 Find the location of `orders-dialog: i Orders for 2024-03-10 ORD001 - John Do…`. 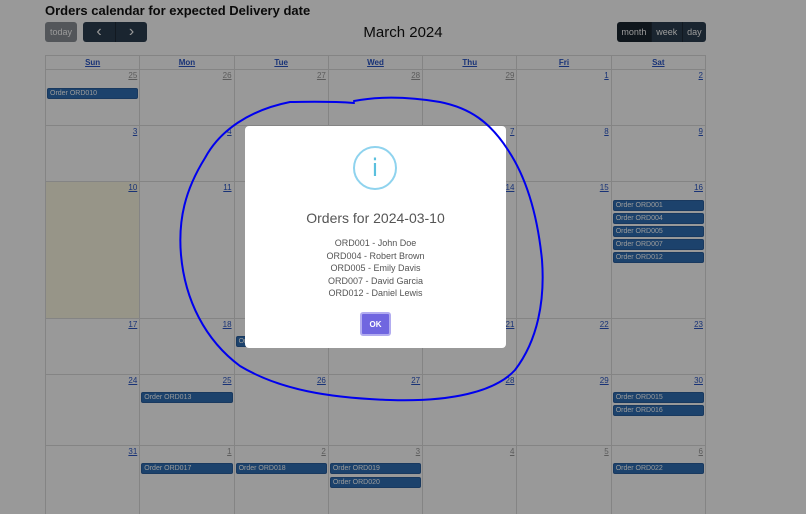

orders-dialog: i Orders for 2024-03-10 ORD001 - John Do… is located at coordinates (375, 237).